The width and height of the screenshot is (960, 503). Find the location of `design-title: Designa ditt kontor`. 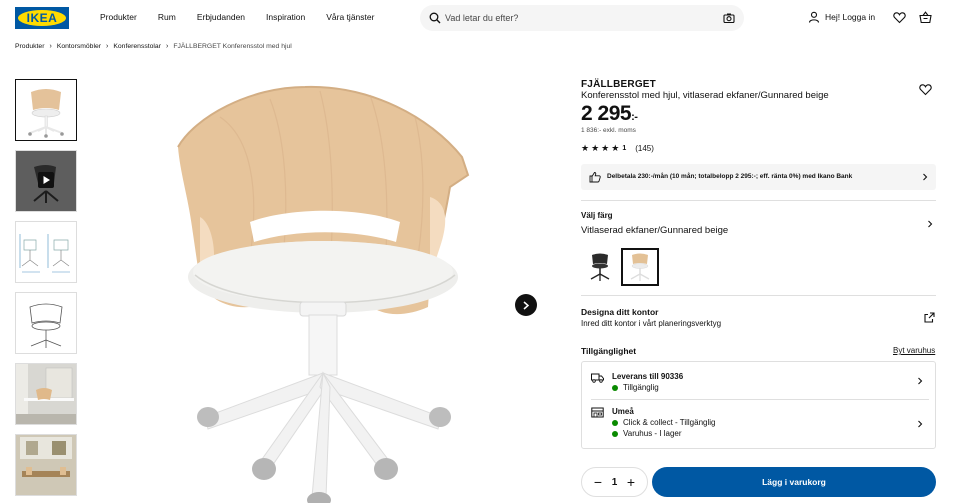

design-title: Designa ditt kontor is located at coordinates (620, 312).